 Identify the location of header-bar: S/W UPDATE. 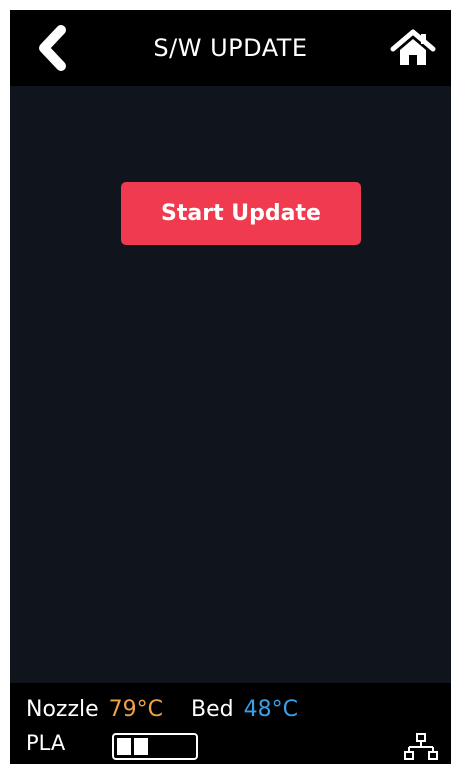
(230, 48).